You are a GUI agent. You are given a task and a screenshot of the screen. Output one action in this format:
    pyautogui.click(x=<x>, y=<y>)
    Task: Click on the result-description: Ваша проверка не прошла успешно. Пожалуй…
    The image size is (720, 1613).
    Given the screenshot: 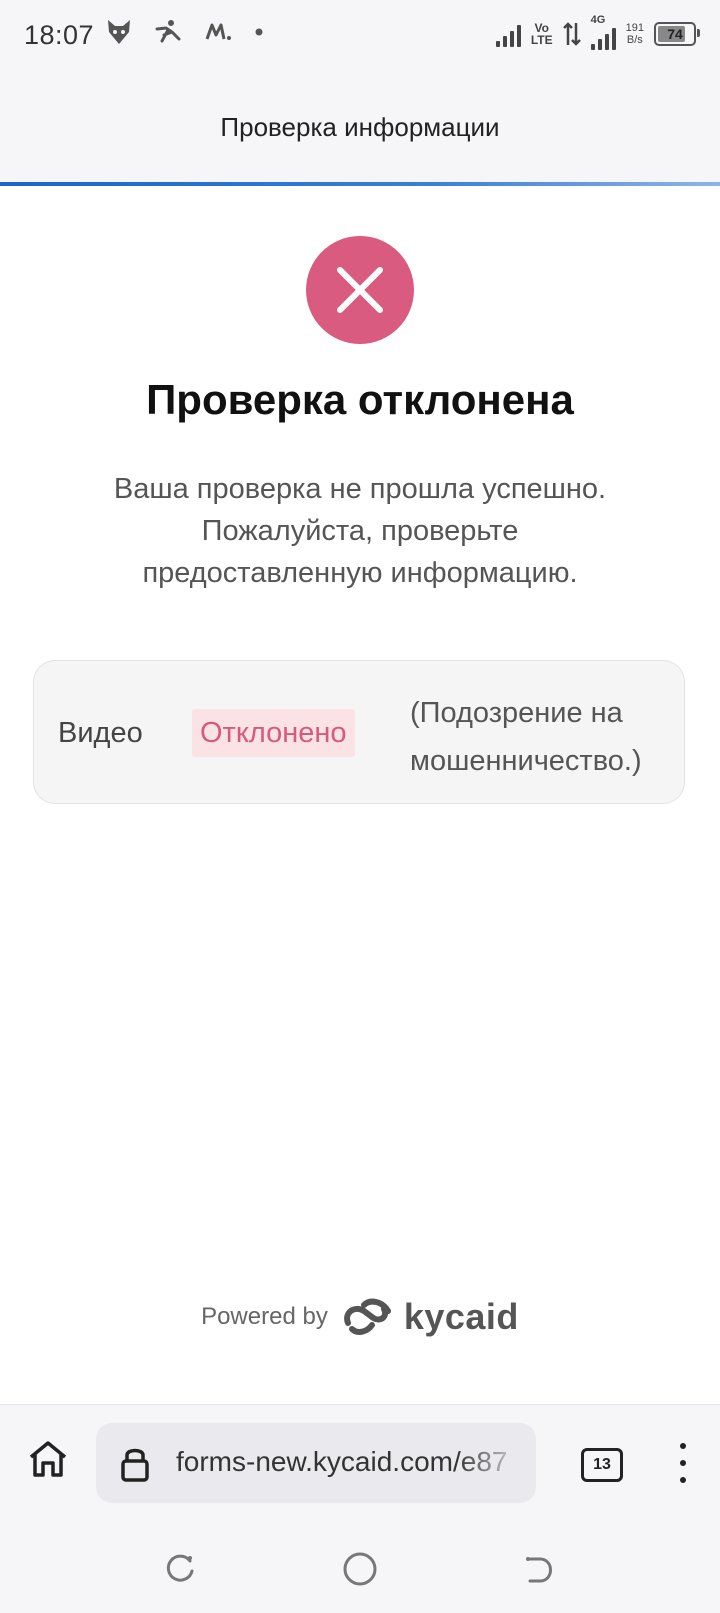 What is the action you would take?
    pyautogui.click(x=360, y=531)
    